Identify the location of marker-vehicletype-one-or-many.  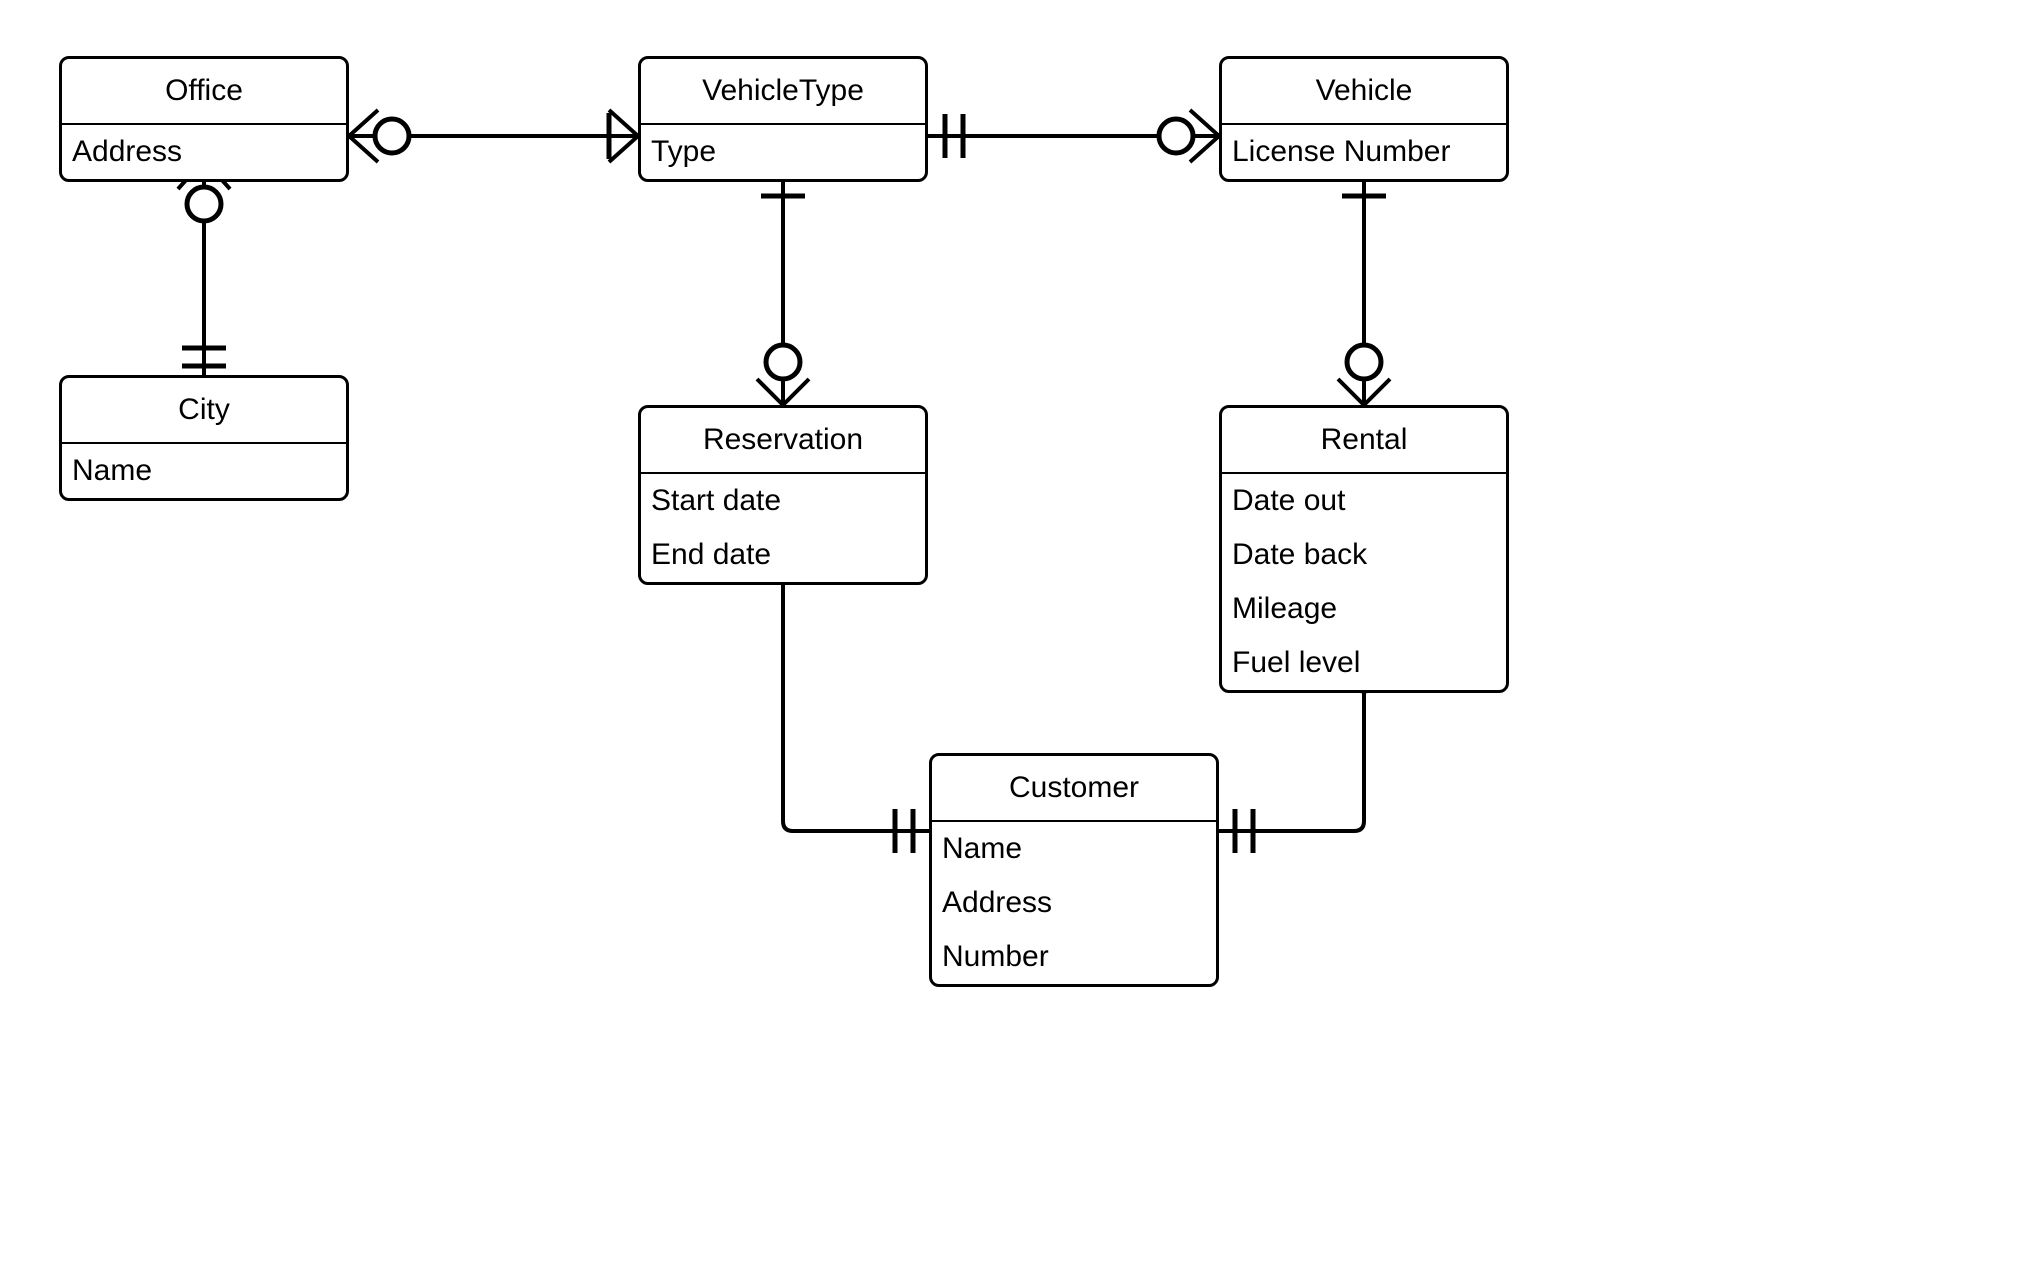
(623, 136).